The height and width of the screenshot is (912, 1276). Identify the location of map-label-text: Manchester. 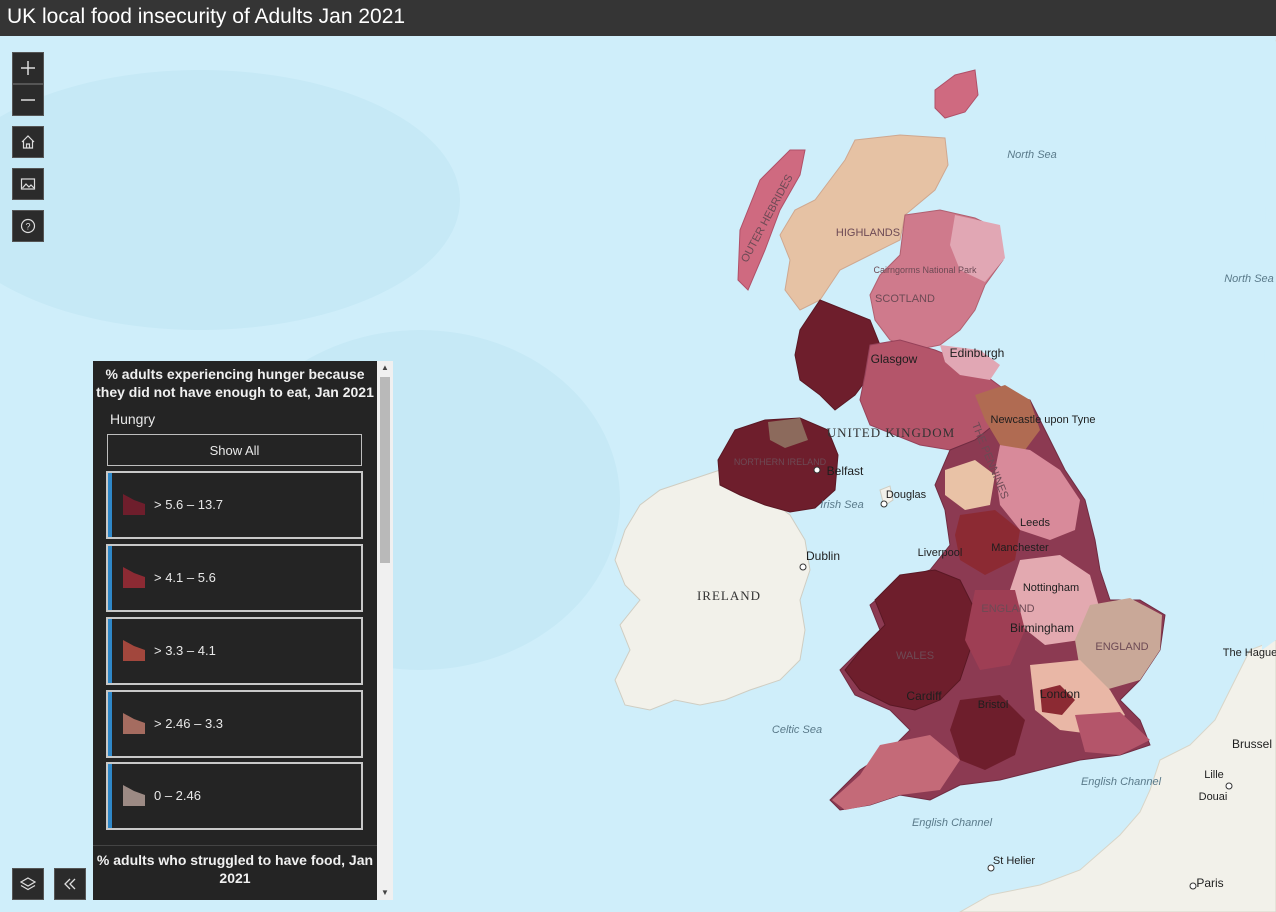
(1020, 548).